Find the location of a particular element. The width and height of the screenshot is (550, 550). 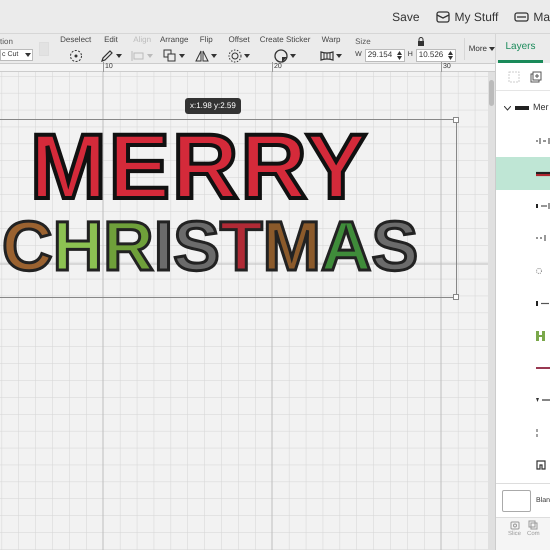

machine-icon is located at coordinates (522, 17).